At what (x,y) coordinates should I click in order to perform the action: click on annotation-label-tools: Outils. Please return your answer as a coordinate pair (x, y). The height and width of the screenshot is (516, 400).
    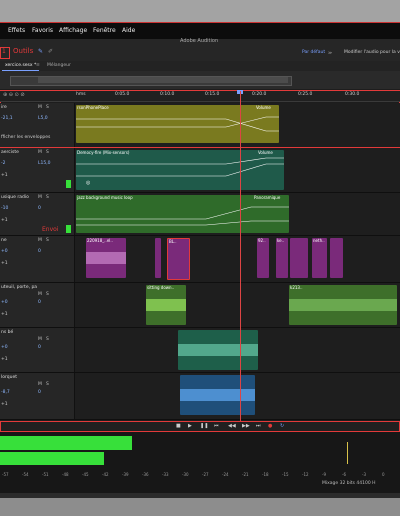
    Looking at the image, I should click on (23, 51).